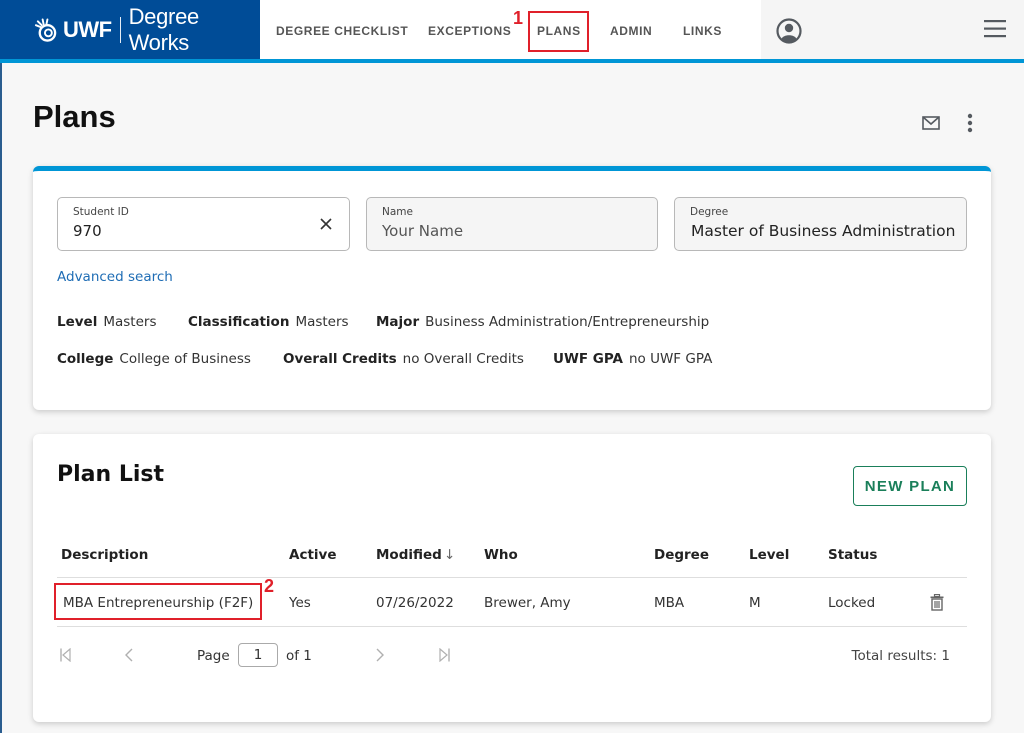 The height and width of the screenshot is (733, 1024). Describe the element at coordinates (111, 474) in the screenshot. I see `plan-list-title: Plan List` at that location.